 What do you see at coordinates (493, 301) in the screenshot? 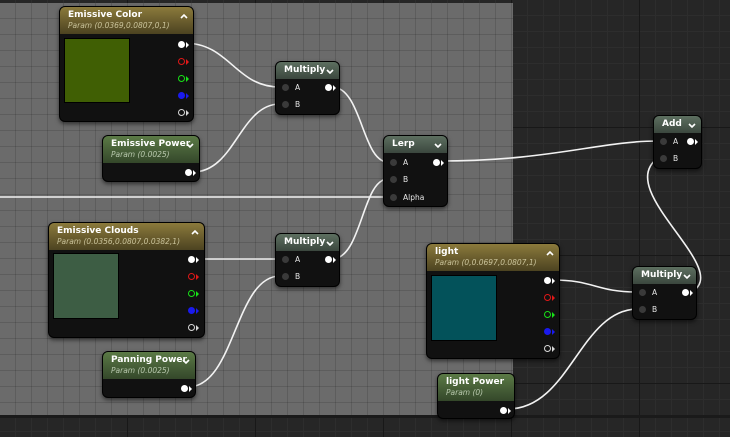
I see `node-light: light Param (0,0.0697,0.0807,1)` at bounding box center [493, 301].